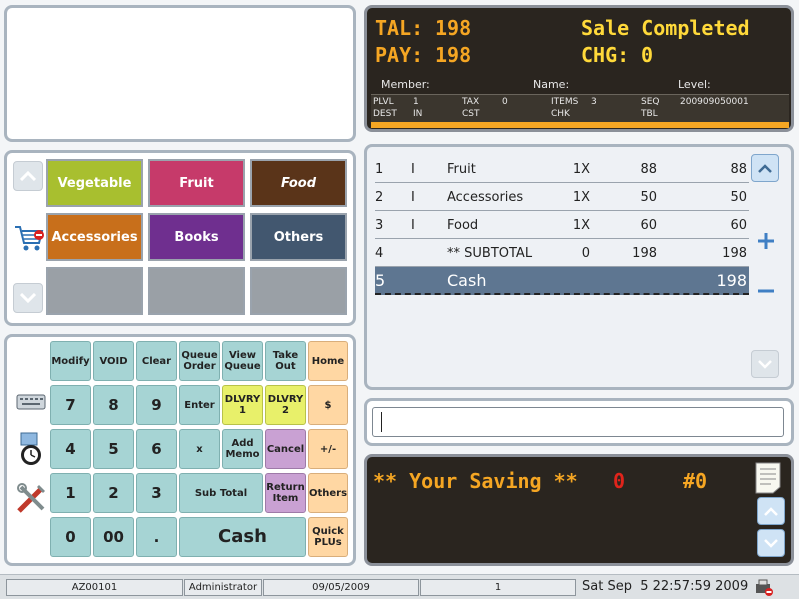  Describe the element at coordinates (405, 84) in the screenshot. I see `member-label: Member:` at that location.